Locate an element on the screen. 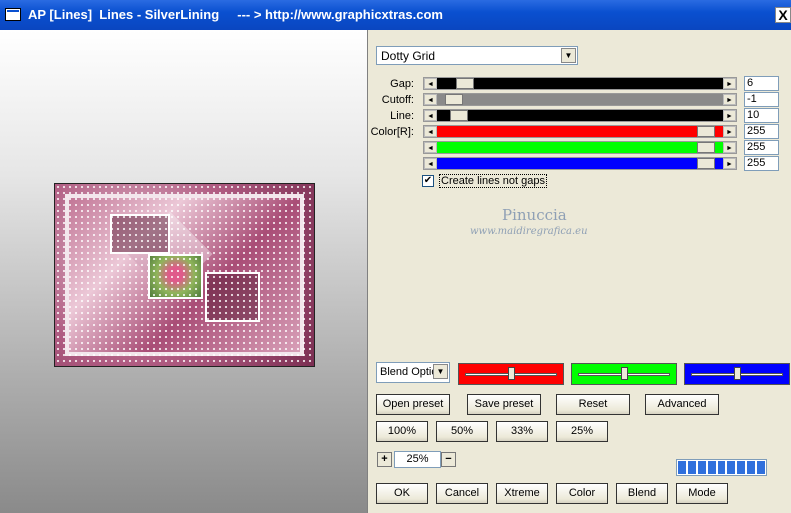  xtreme-button: Xtreme is located at coordinates (522, 493).